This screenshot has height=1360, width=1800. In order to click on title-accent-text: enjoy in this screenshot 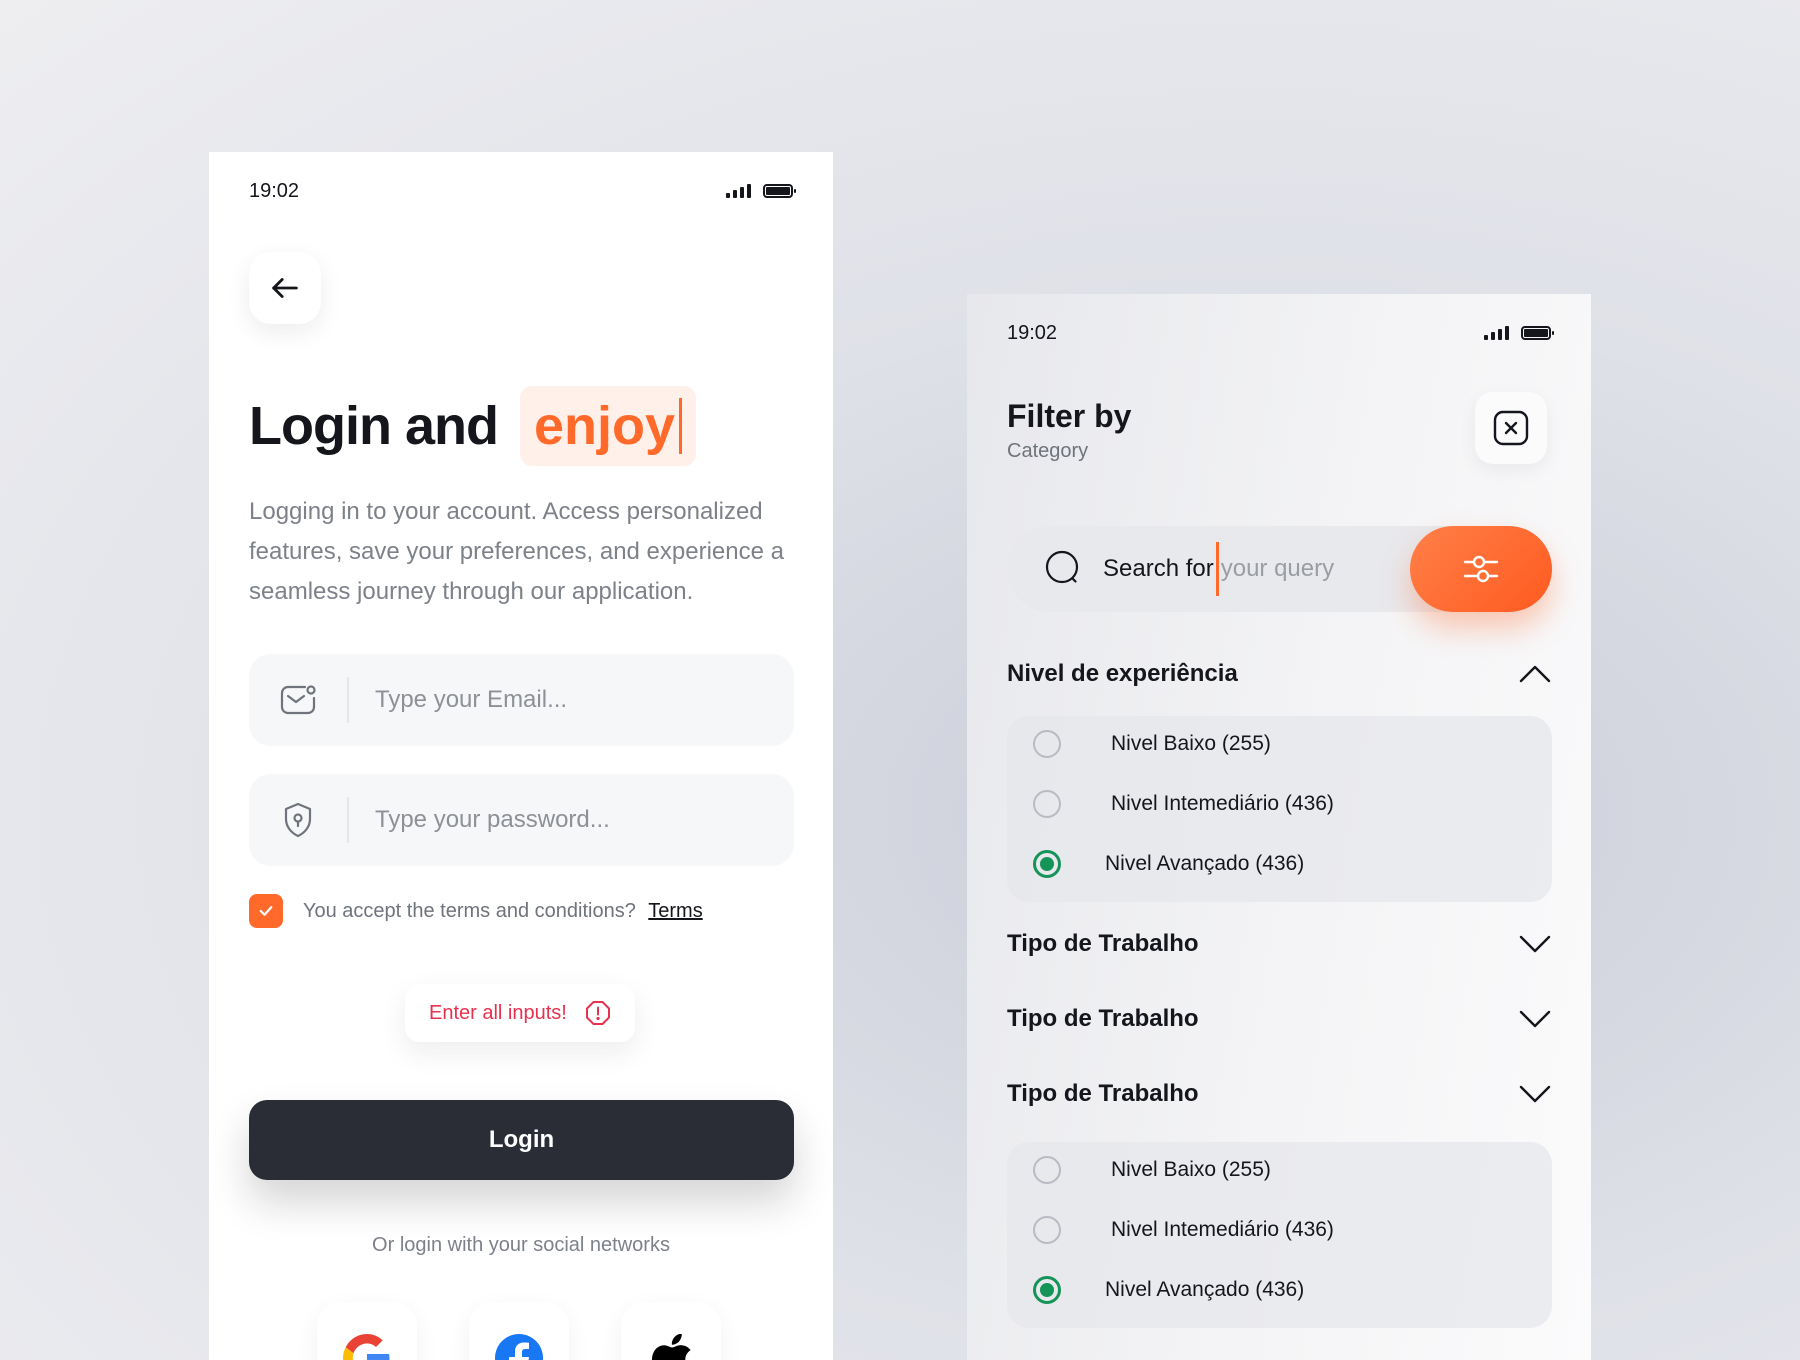, I will do `click(604, 426)`.